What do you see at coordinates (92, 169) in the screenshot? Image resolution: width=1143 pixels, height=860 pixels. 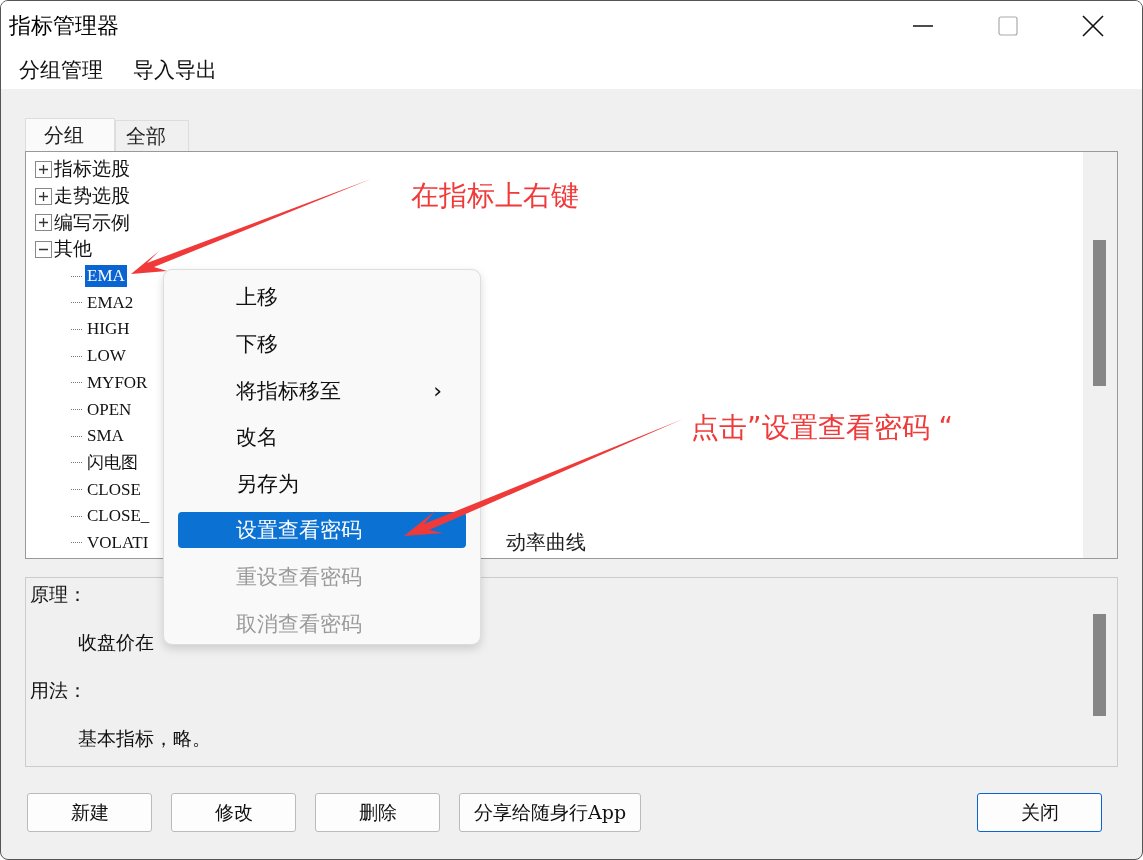 I see `tree-item: 指标选股` at bounding box center [92, 169].